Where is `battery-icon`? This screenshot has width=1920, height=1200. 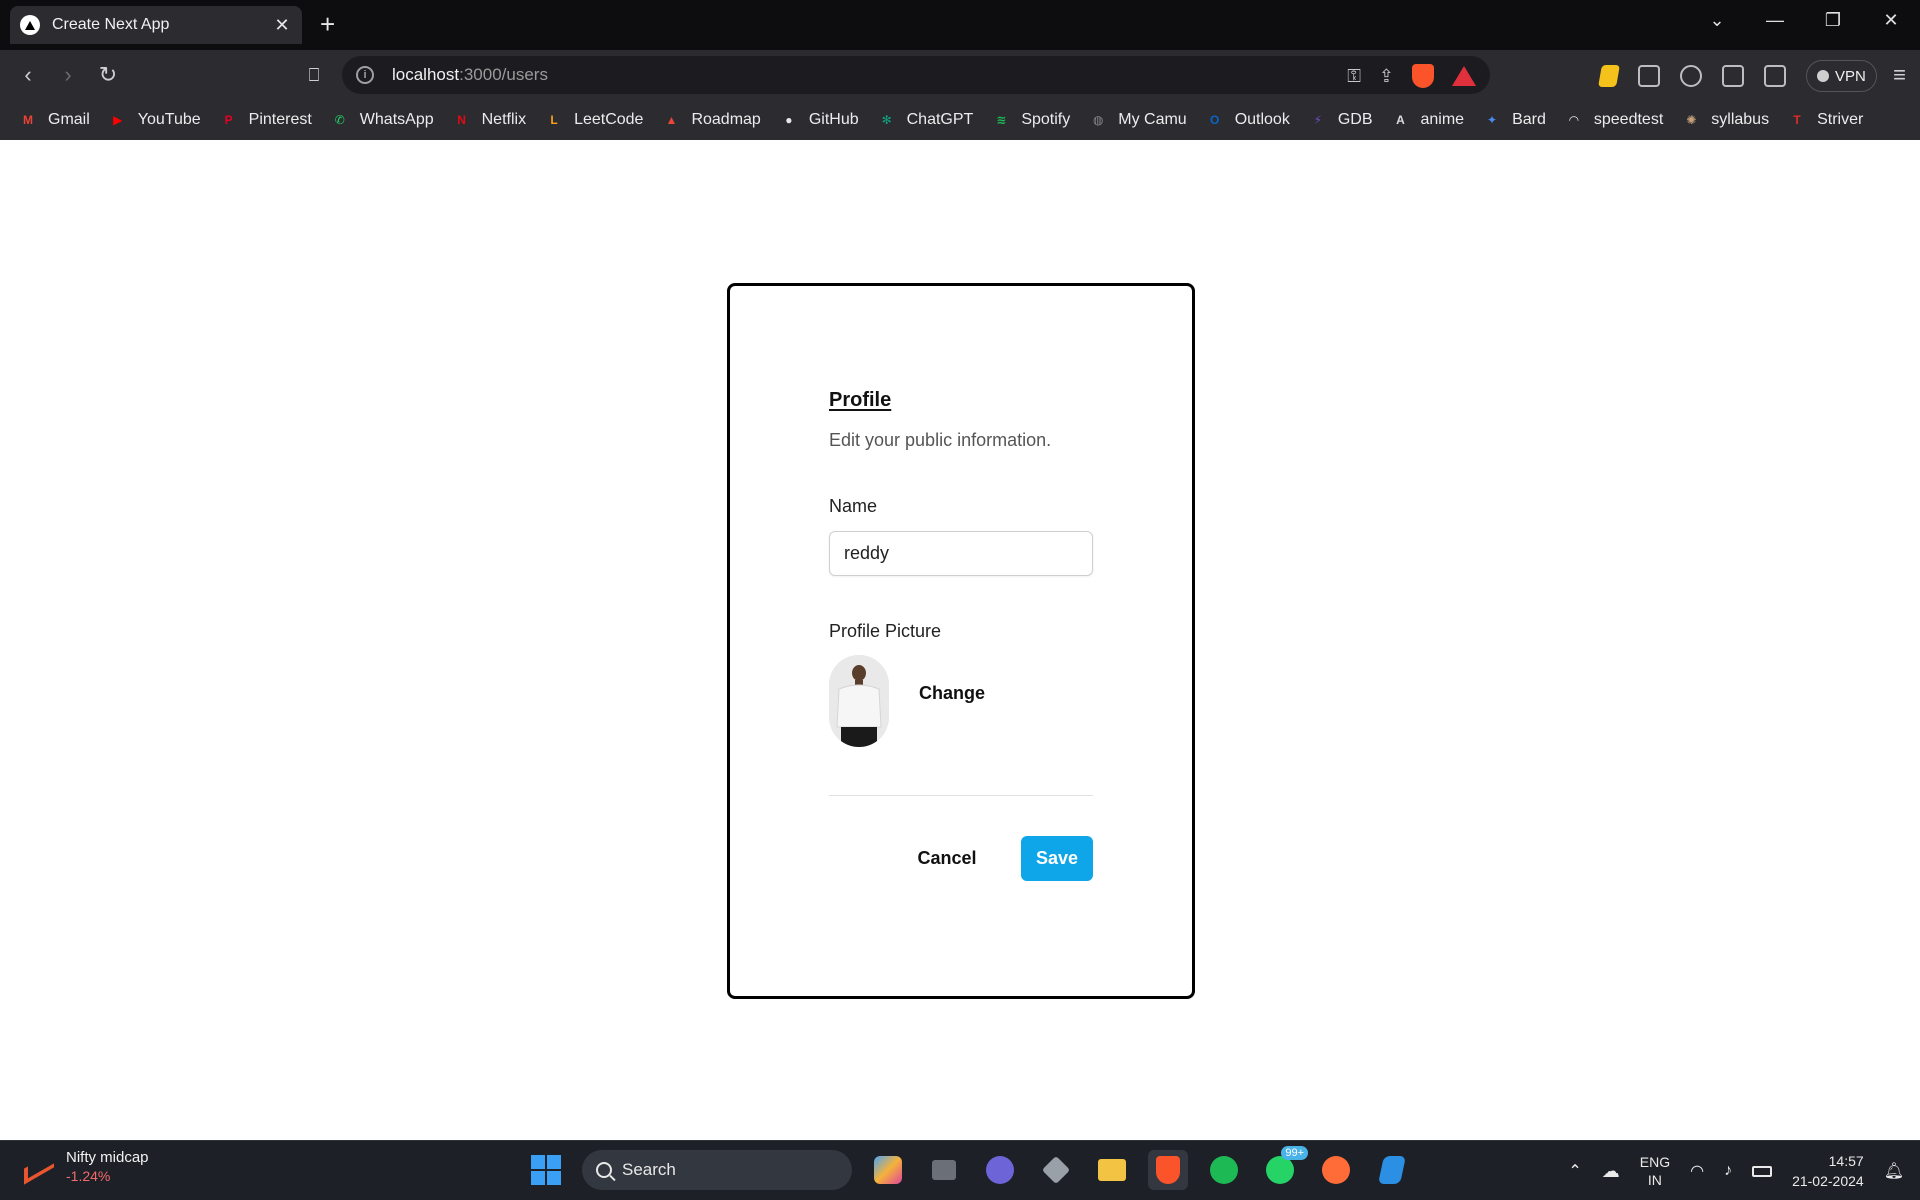
battery-icon is located at coordinates (1762, 1171).